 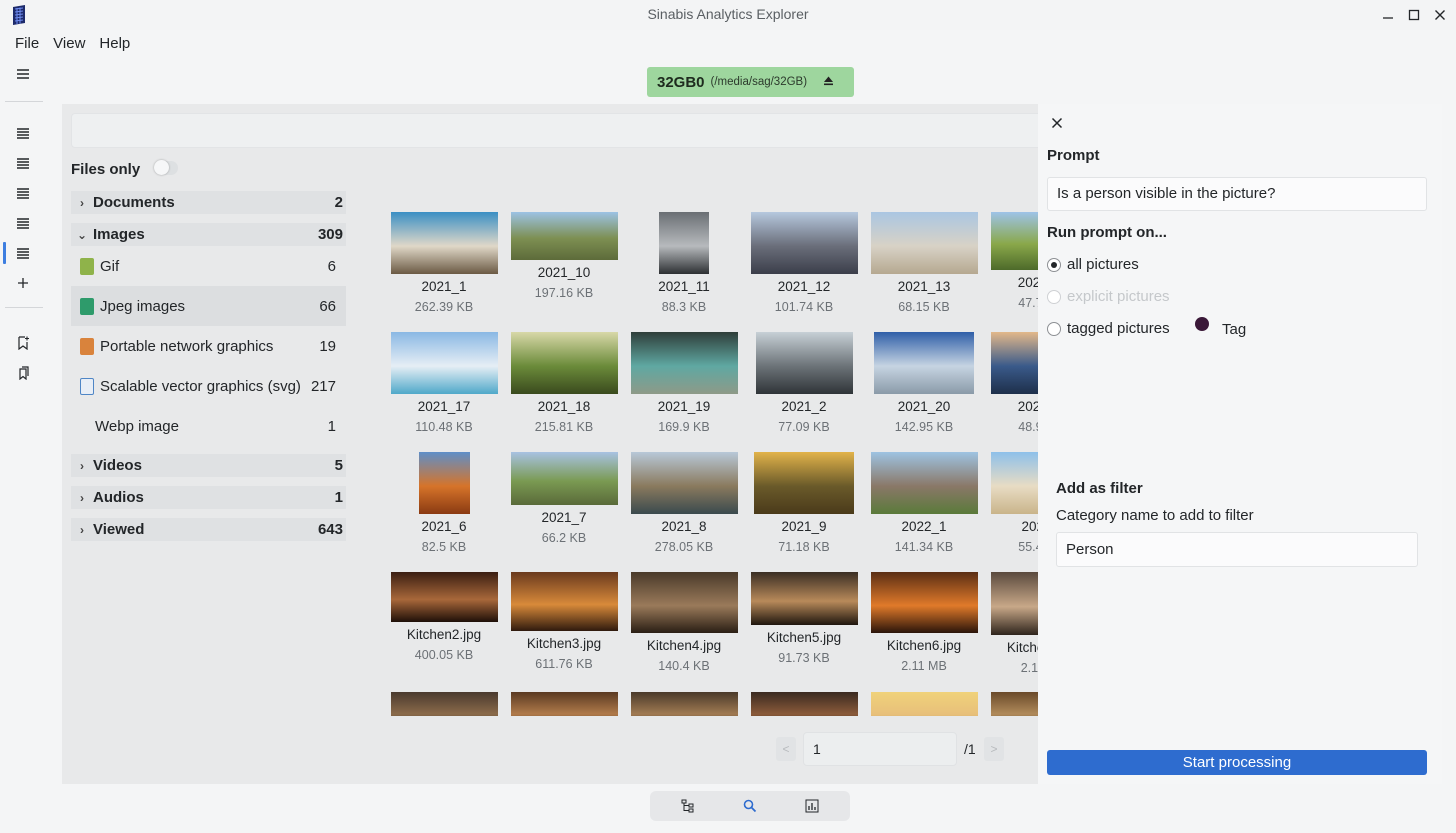 I want to click on menu-view: View, so click(x=69, y=43).